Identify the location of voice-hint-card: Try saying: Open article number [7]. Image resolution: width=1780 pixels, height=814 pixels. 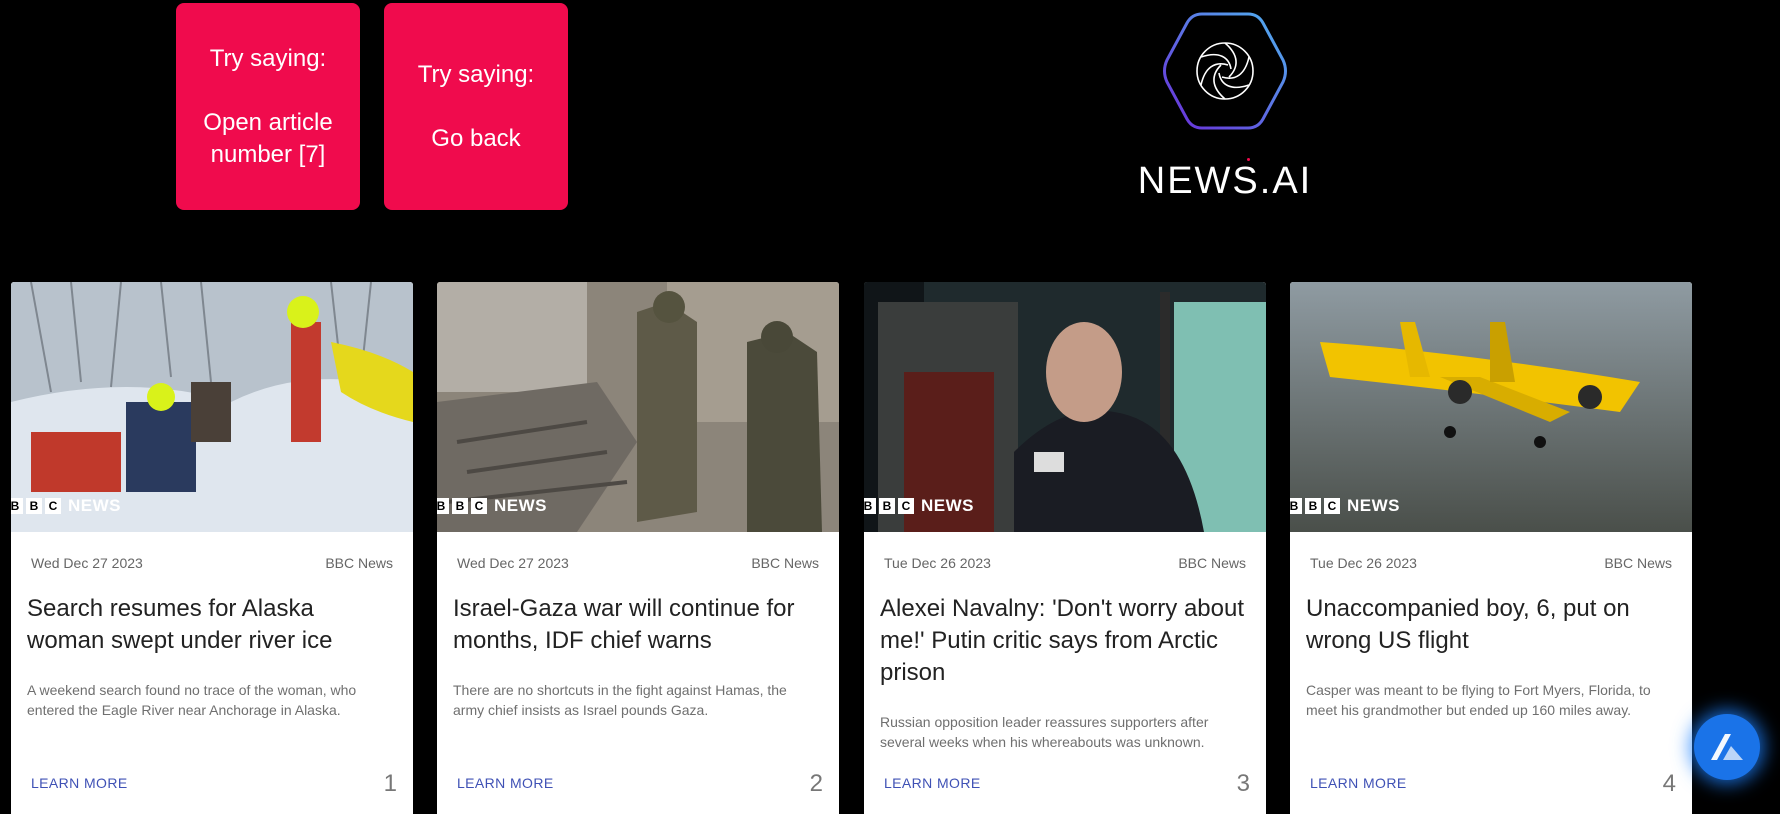
(268, 106).